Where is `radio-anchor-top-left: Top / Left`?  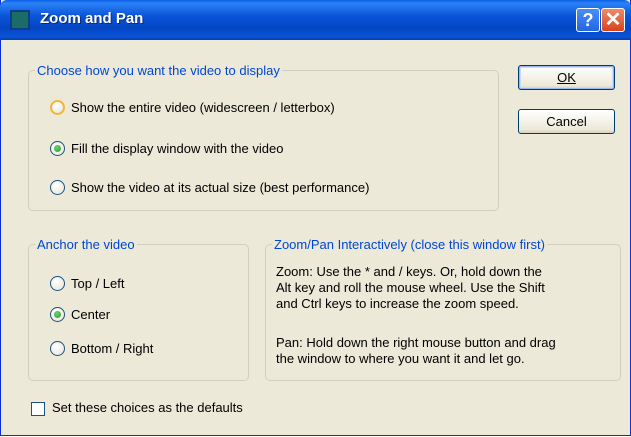 radio-anchor-top-left: Top / Left is located at coordinates (87, 283).